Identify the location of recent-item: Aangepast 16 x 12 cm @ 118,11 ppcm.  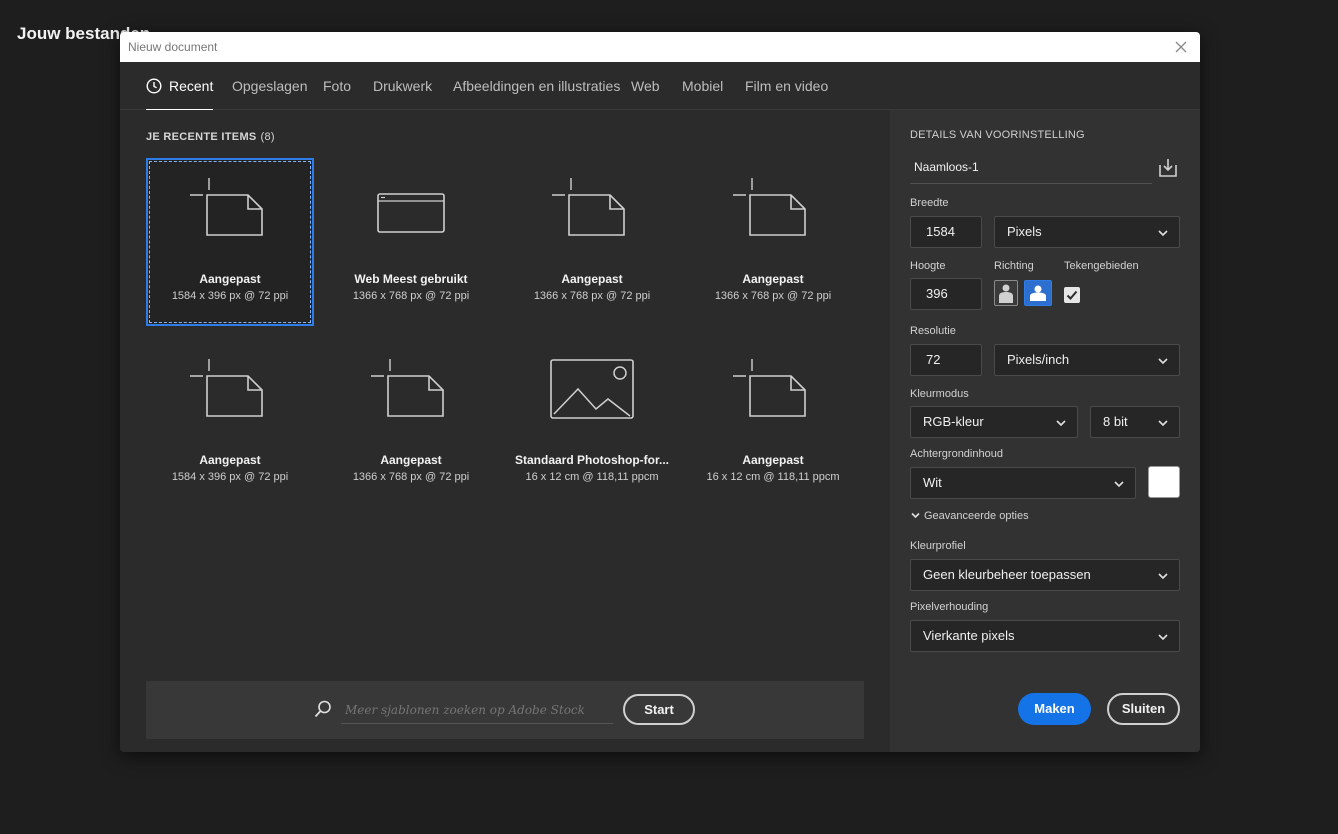
(773, 423).